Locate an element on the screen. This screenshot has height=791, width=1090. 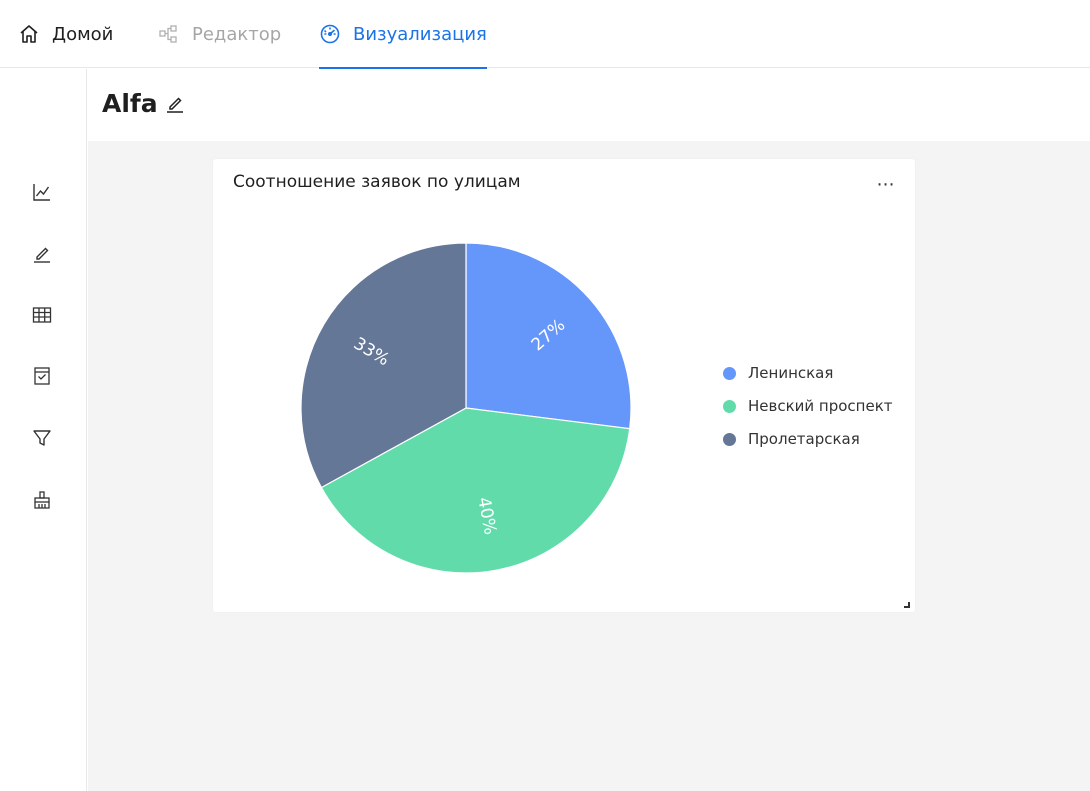
line-chart-icon is located at coordinates (41, 192).